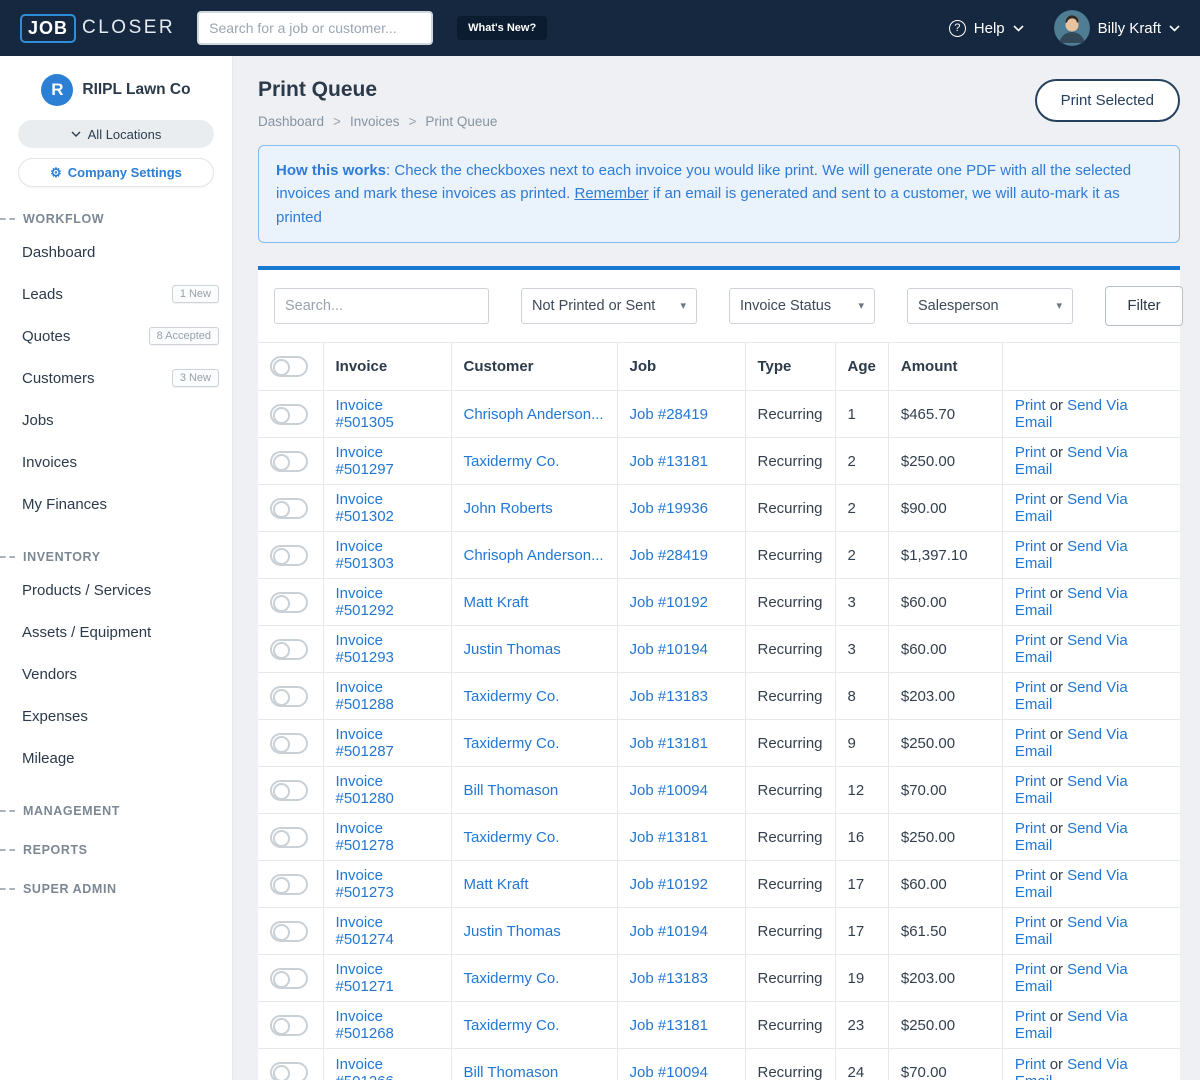 The width and height of the screenshot is (1200, 1080). Describe the element at coordinates (1144, 305) in the screenshot. I see `filter-button: Filter` at that location.